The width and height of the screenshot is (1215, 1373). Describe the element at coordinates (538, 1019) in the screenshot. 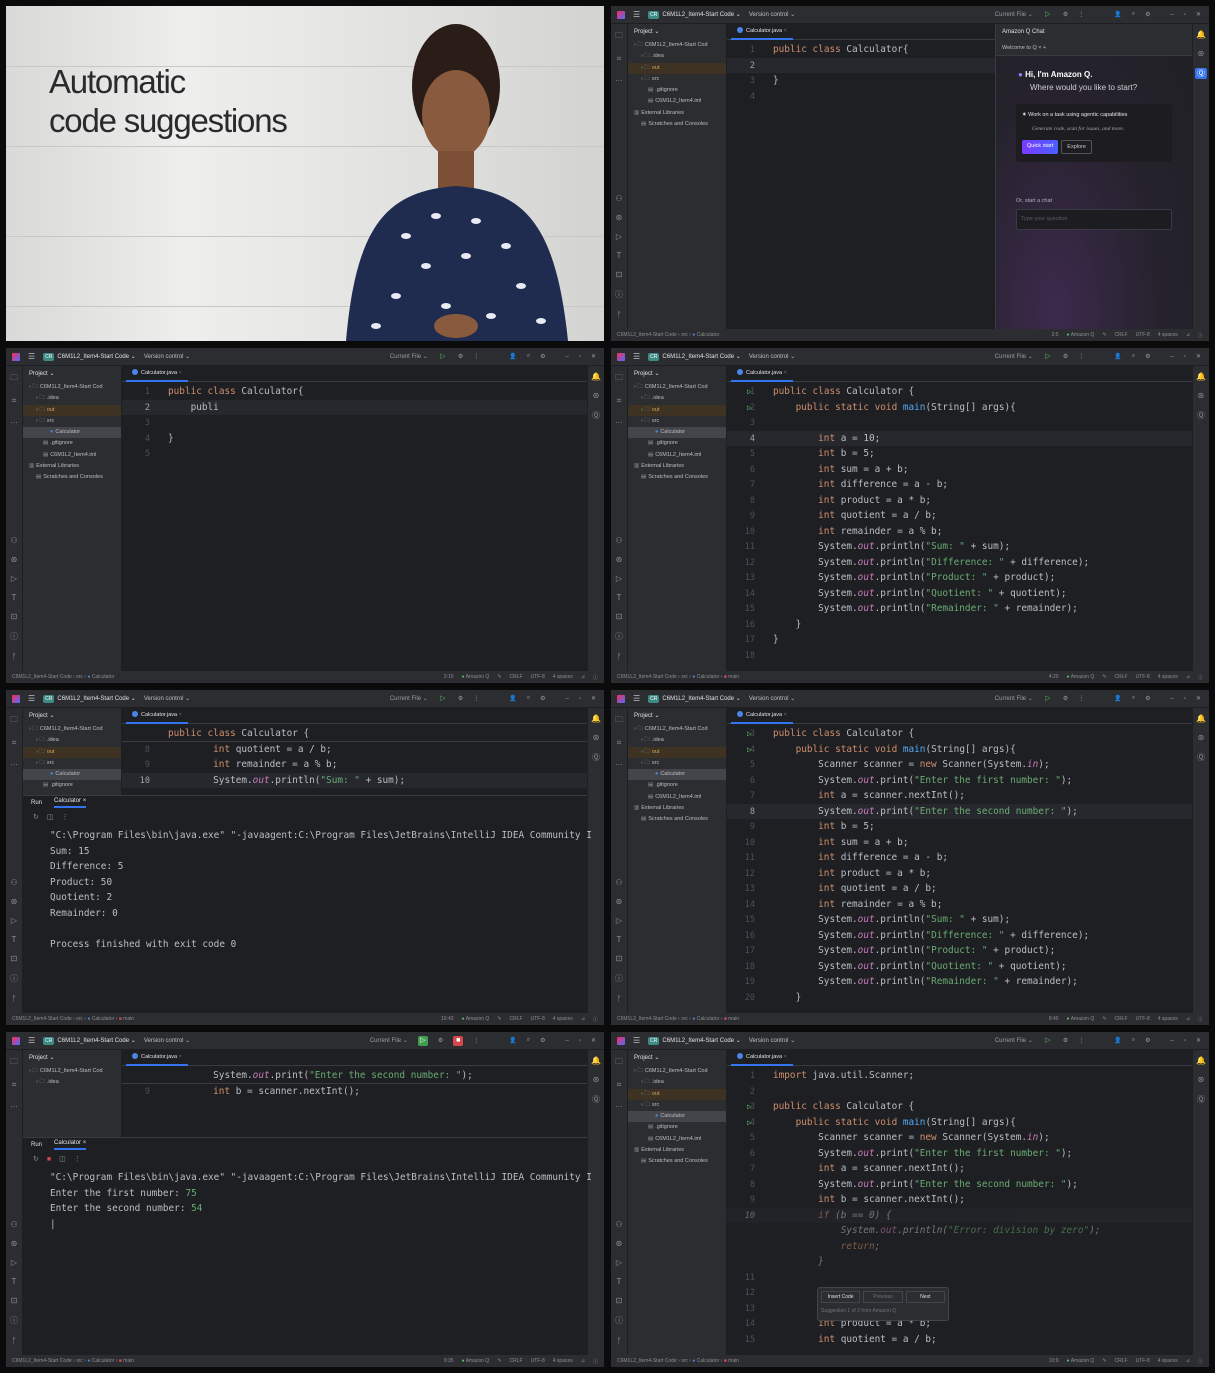

I see `file-encoding: UTF-8` at that location.